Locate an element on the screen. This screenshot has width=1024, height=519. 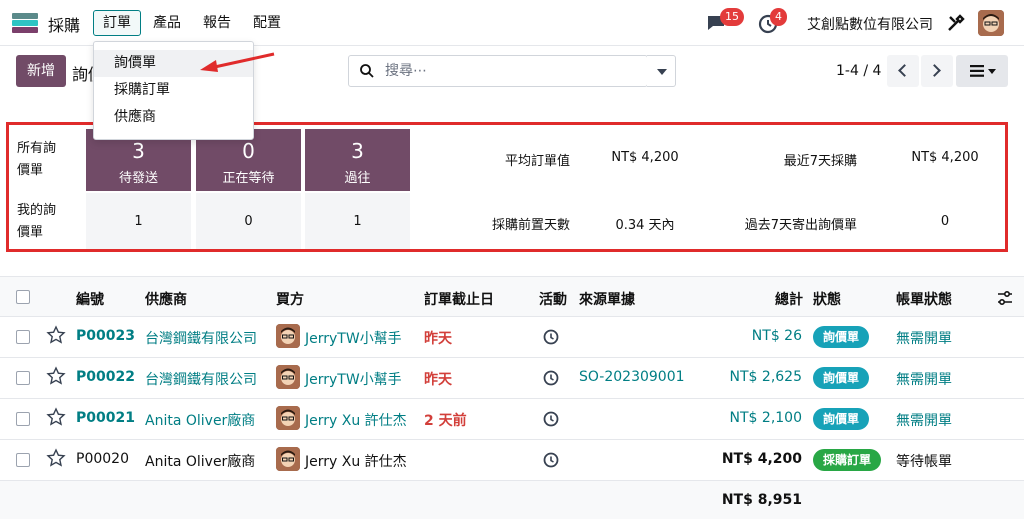
debug-tools-icon is located at coordinates (956, 23).